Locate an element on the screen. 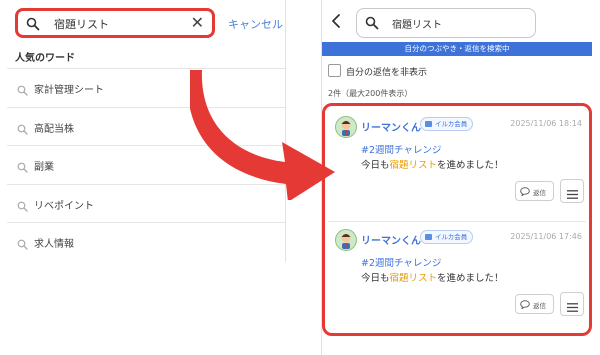 This screenshot has height=355, width=600. popular-words-heading: 人気のワード is located at coordinates (45, 58).